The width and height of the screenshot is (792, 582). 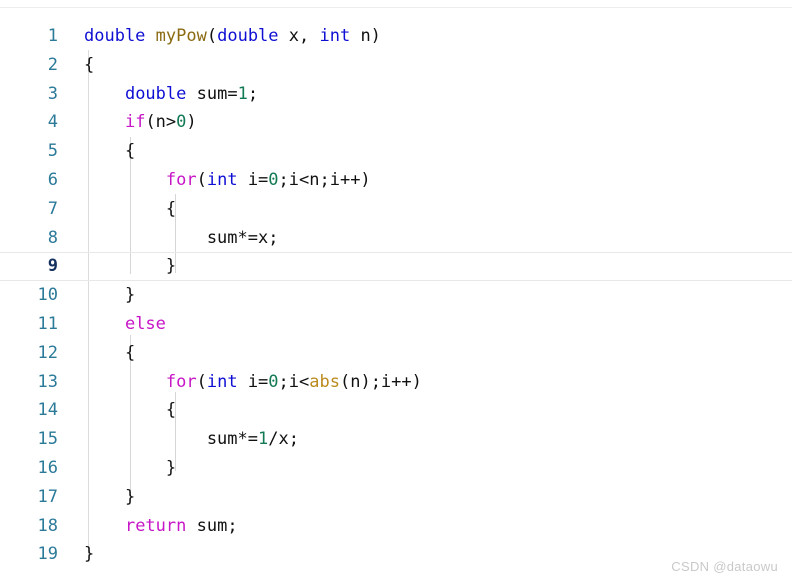 I want to click on code-line: 17 }, so click(x=396, y=497).